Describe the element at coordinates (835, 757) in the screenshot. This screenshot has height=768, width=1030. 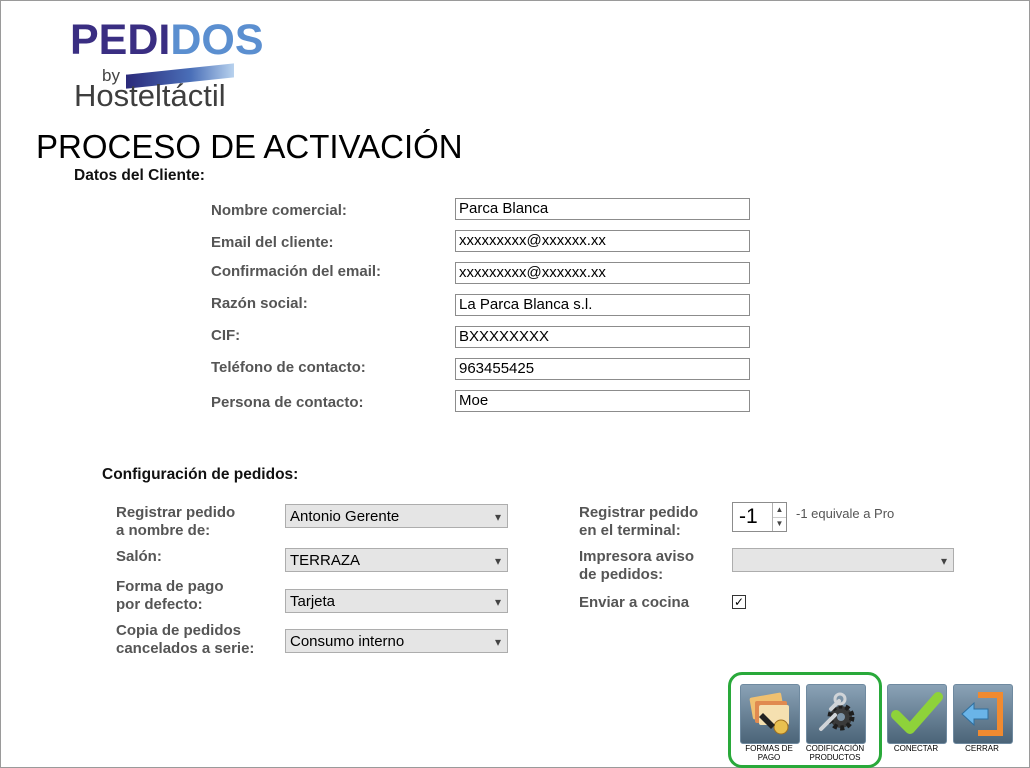
I see `codificacion-label-line2: PRODUCTOS` at that location.